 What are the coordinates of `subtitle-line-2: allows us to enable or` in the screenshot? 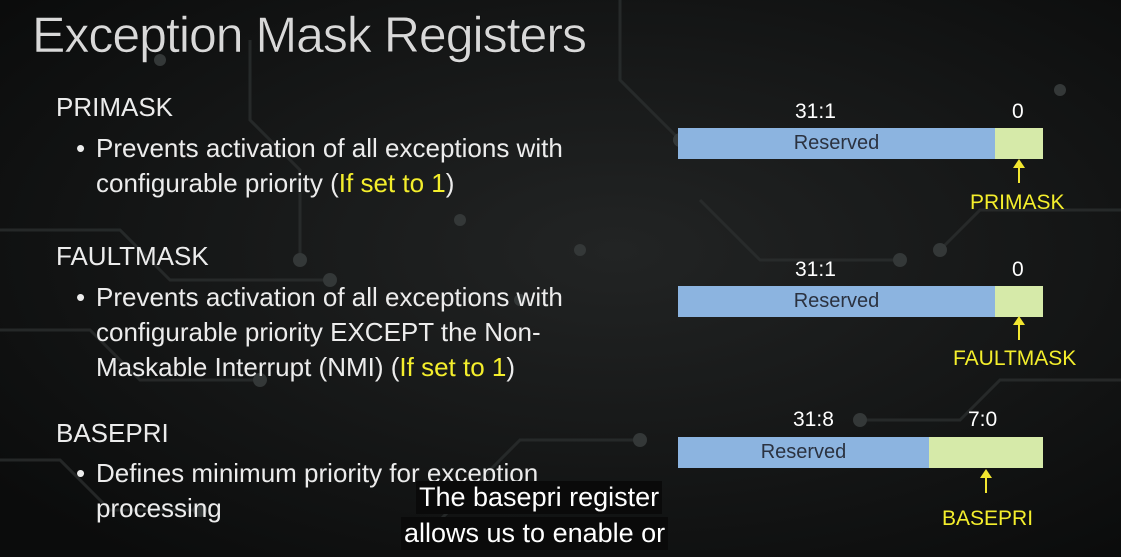 It's located at (535, 533).